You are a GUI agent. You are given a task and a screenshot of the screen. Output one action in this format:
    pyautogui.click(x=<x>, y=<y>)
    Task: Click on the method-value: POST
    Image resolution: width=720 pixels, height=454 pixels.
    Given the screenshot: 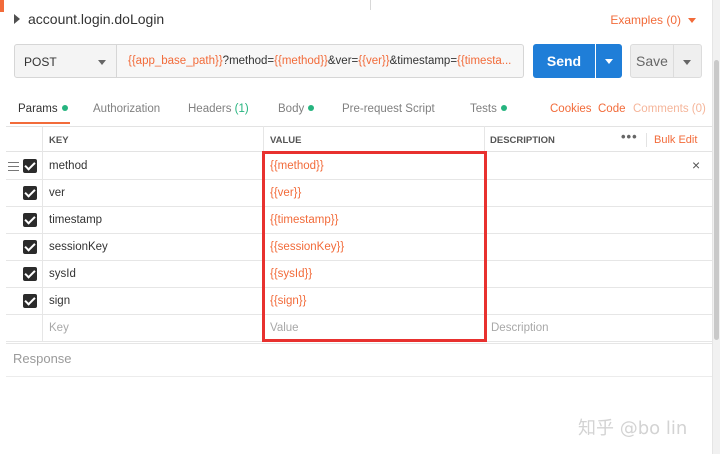 What is the action you would take?
    pyautogui.click(x=40, y=62)
    